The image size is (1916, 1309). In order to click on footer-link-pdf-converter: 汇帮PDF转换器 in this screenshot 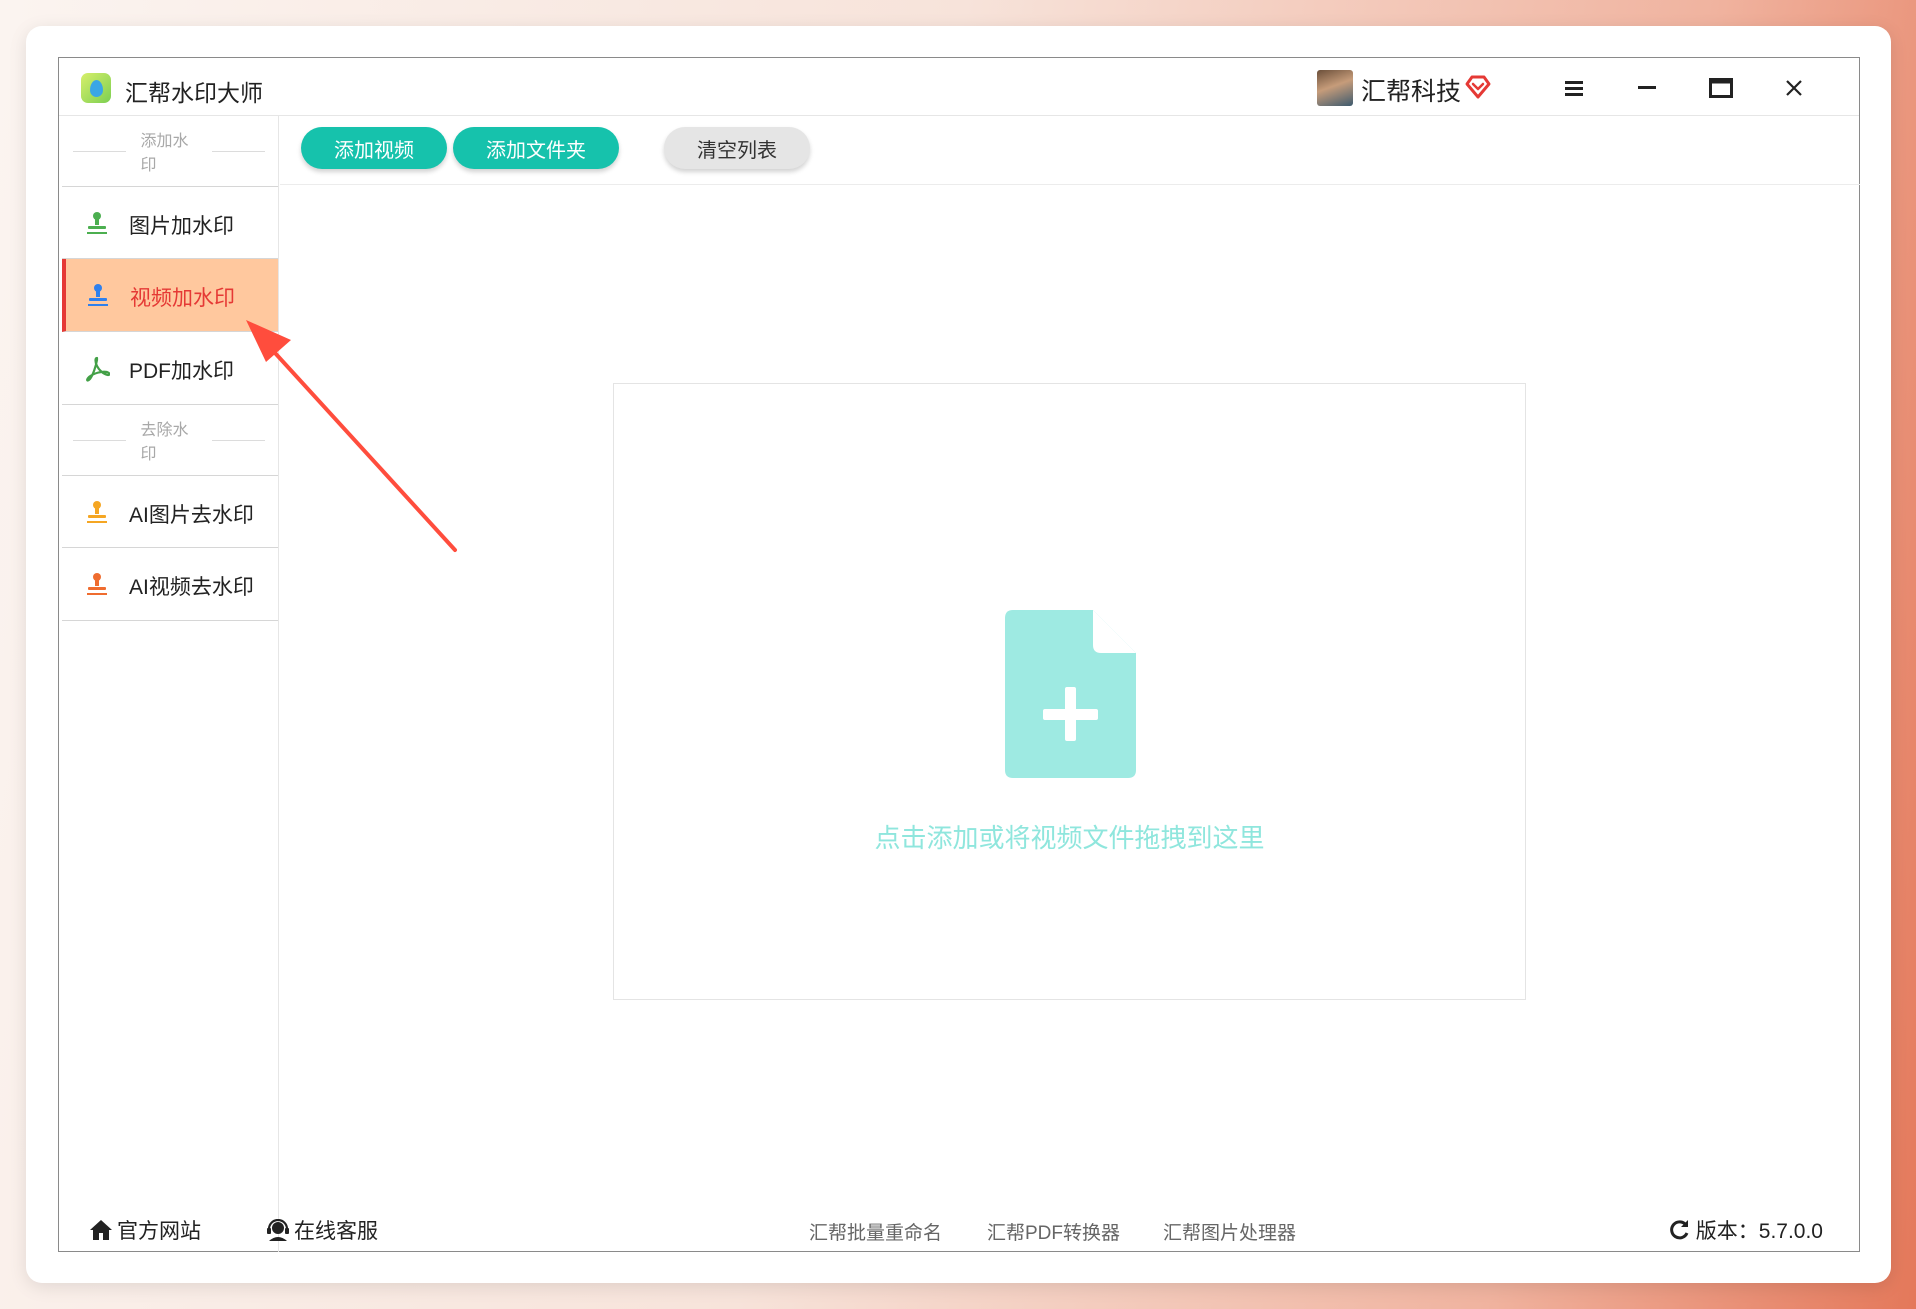, I will do `click(1053, 1231)`.